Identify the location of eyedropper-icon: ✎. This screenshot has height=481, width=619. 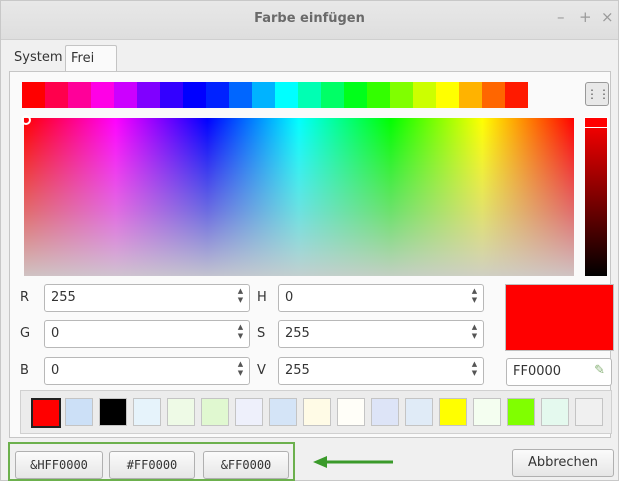
(599, 370).